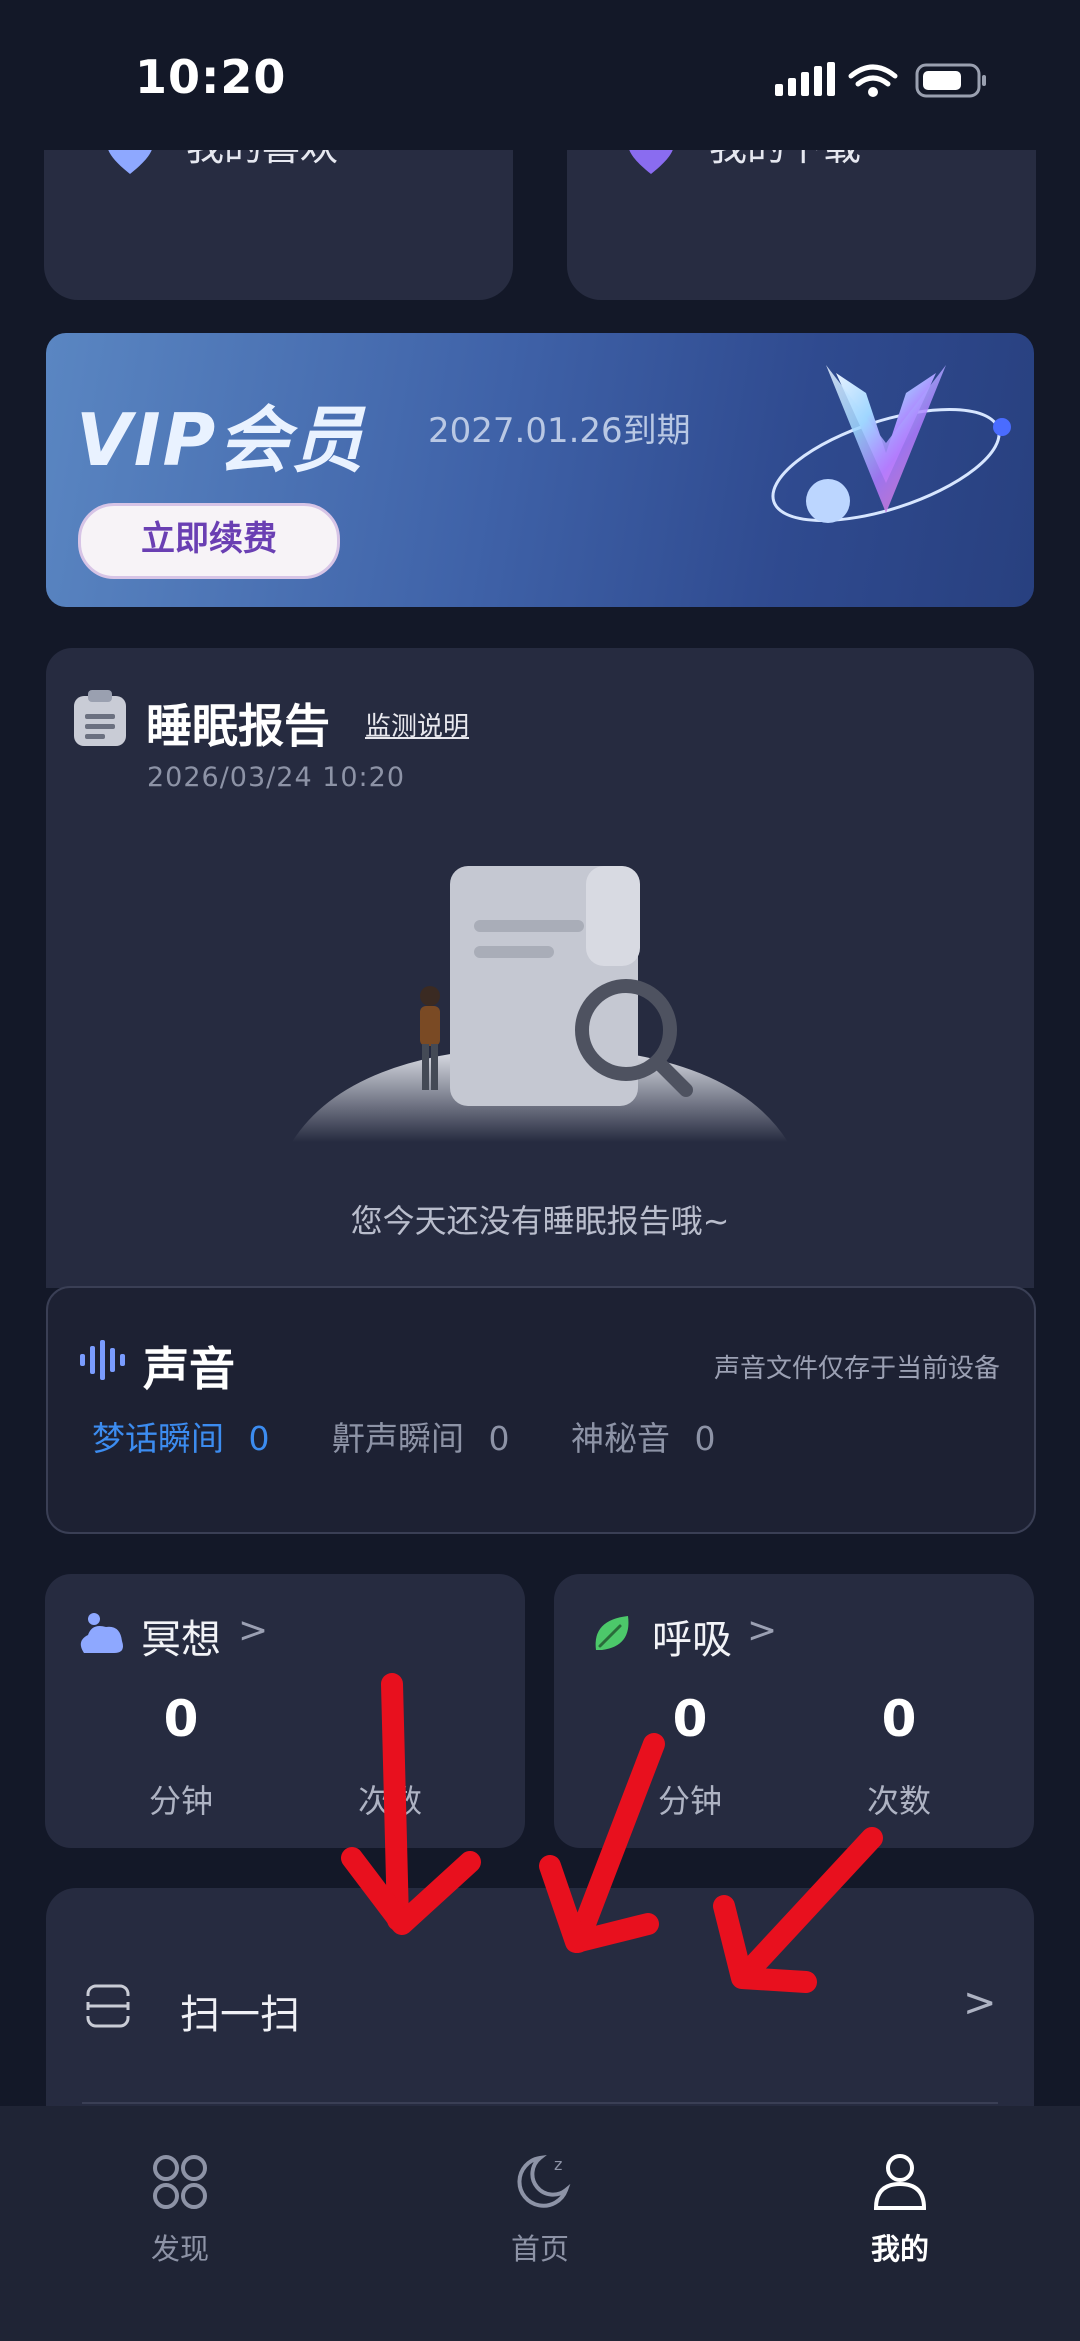 This screenshot has height=2341, width=1080. What do you see at coordinates (179, 2249) in the screenshot?
I see `nav-discover-label: 发现` at bounding box center [179, 2249].